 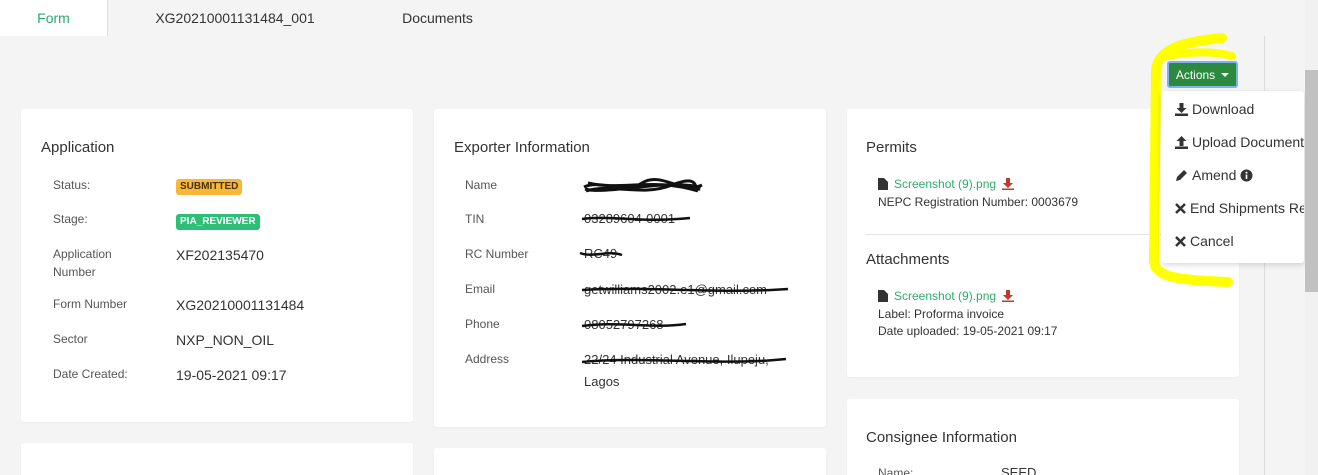 I want to click on tab-xg-number: XG20210001131484_001, so click(x=235, y=18).